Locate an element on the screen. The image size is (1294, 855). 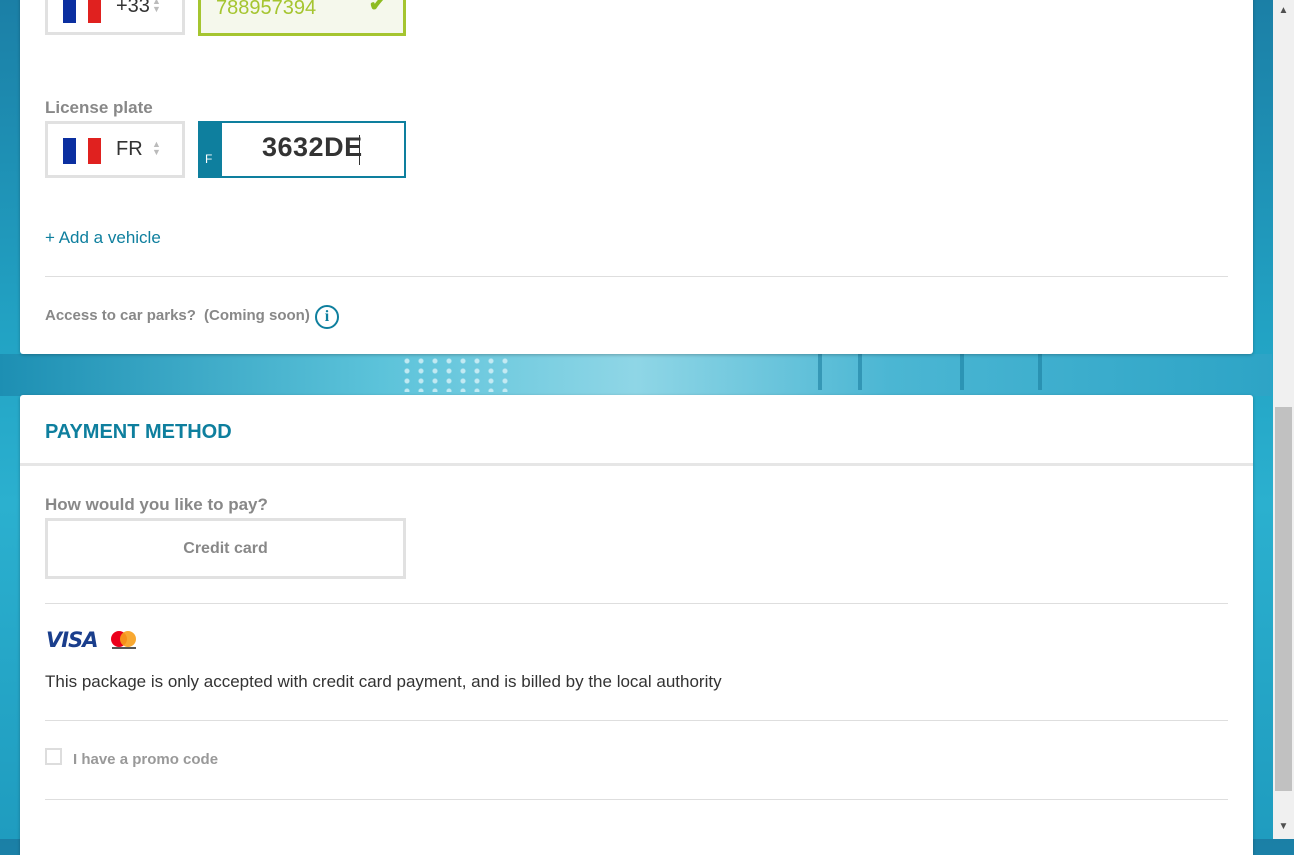
license-plate-label: License plate is located at coordinates (99, 107).